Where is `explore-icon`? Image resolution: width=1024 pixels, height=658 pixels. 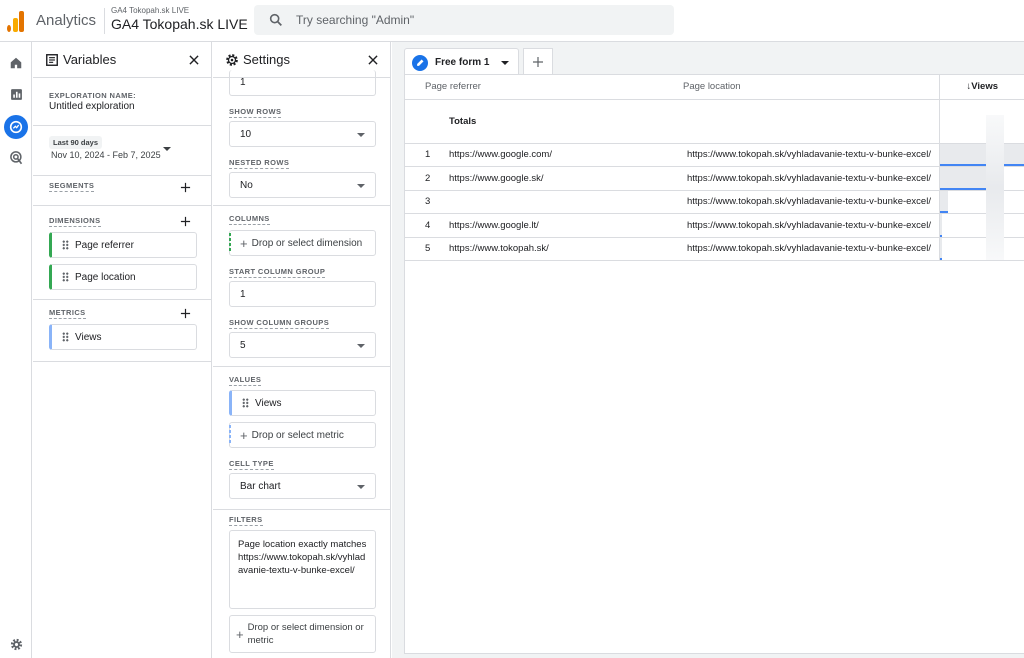
explore-icon is located at coordinates (16, 127).